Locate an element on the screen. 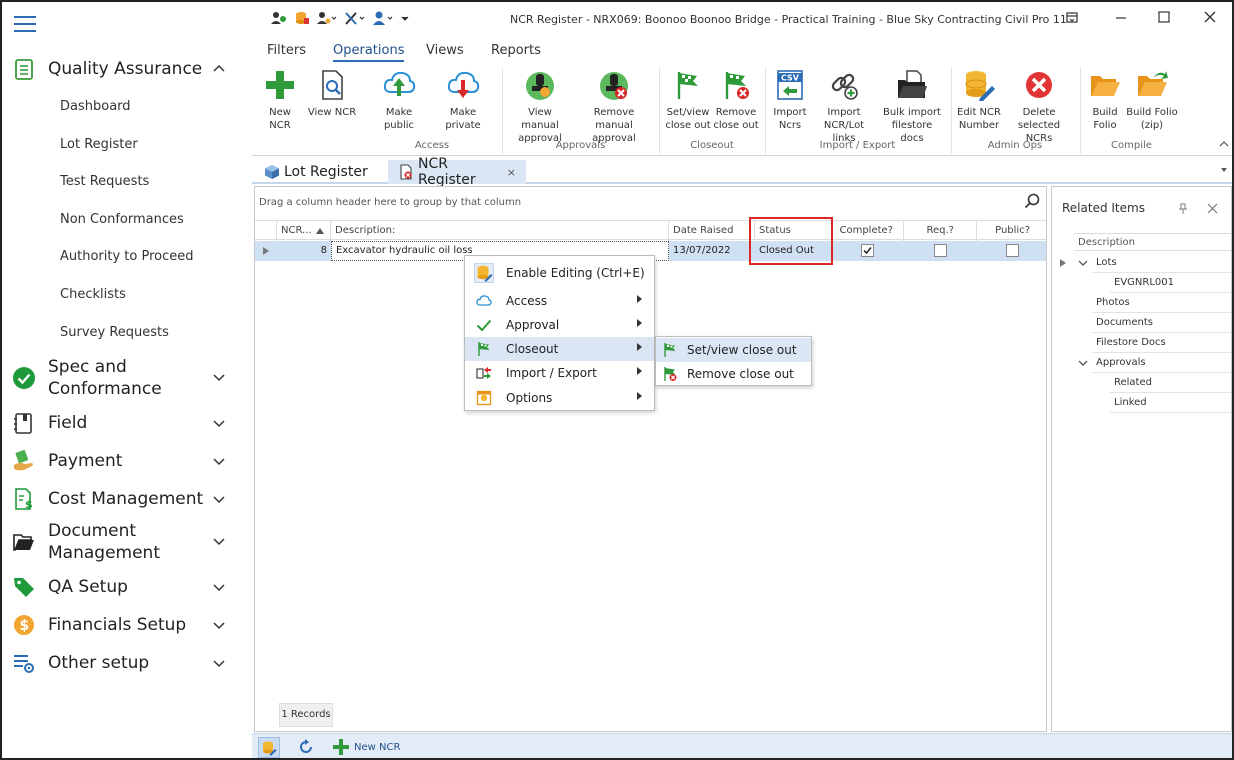  close-tab-icon: × is located at coordinates (511, 172).